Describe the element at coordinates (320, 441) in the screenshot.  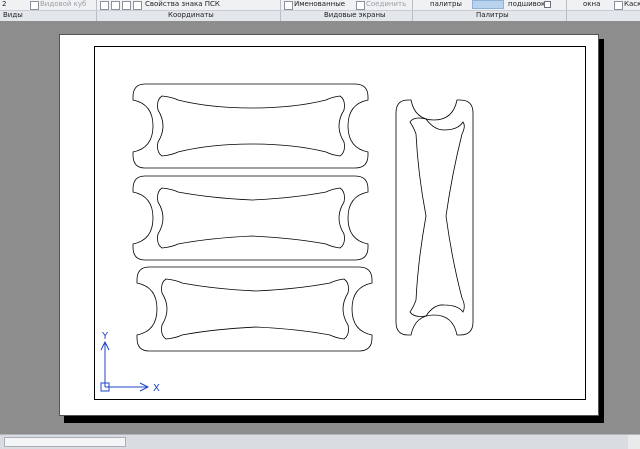
I see `status-bar` at that location.